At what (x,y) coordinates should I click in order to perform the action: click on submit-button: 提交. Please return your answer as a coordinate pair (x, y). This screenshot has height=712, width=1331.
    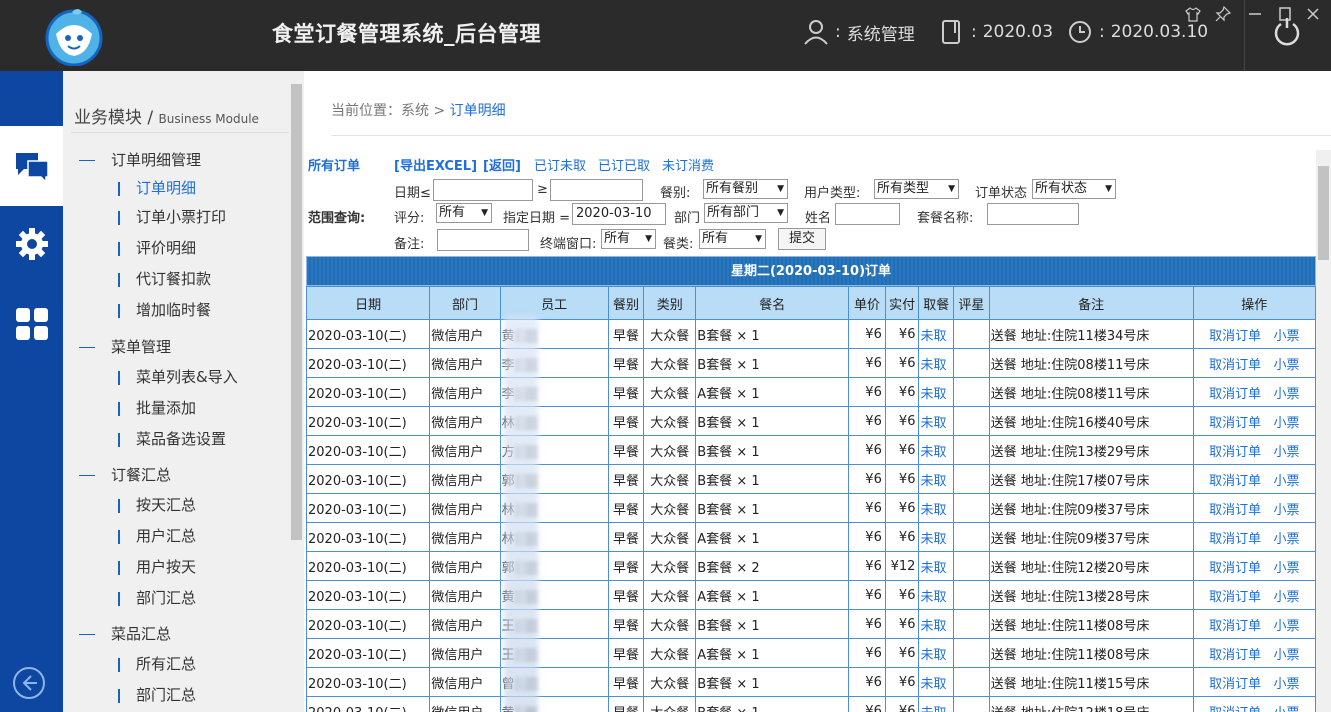
    Looking at the image, I should click on (802, 239).